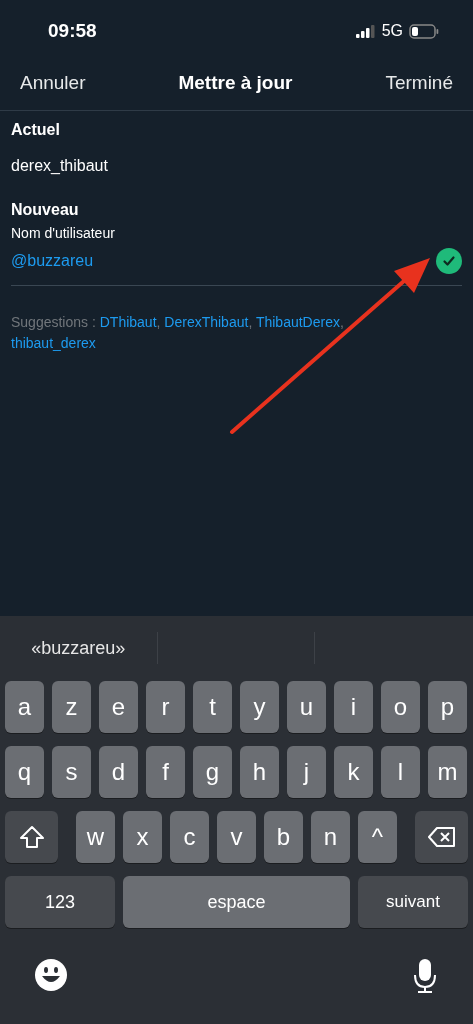 Image resolution: width=473 pixels, height=1024 pixels. Describe the element at coordinates (24, 772) in the screenshot. I see `key: q` at that location.